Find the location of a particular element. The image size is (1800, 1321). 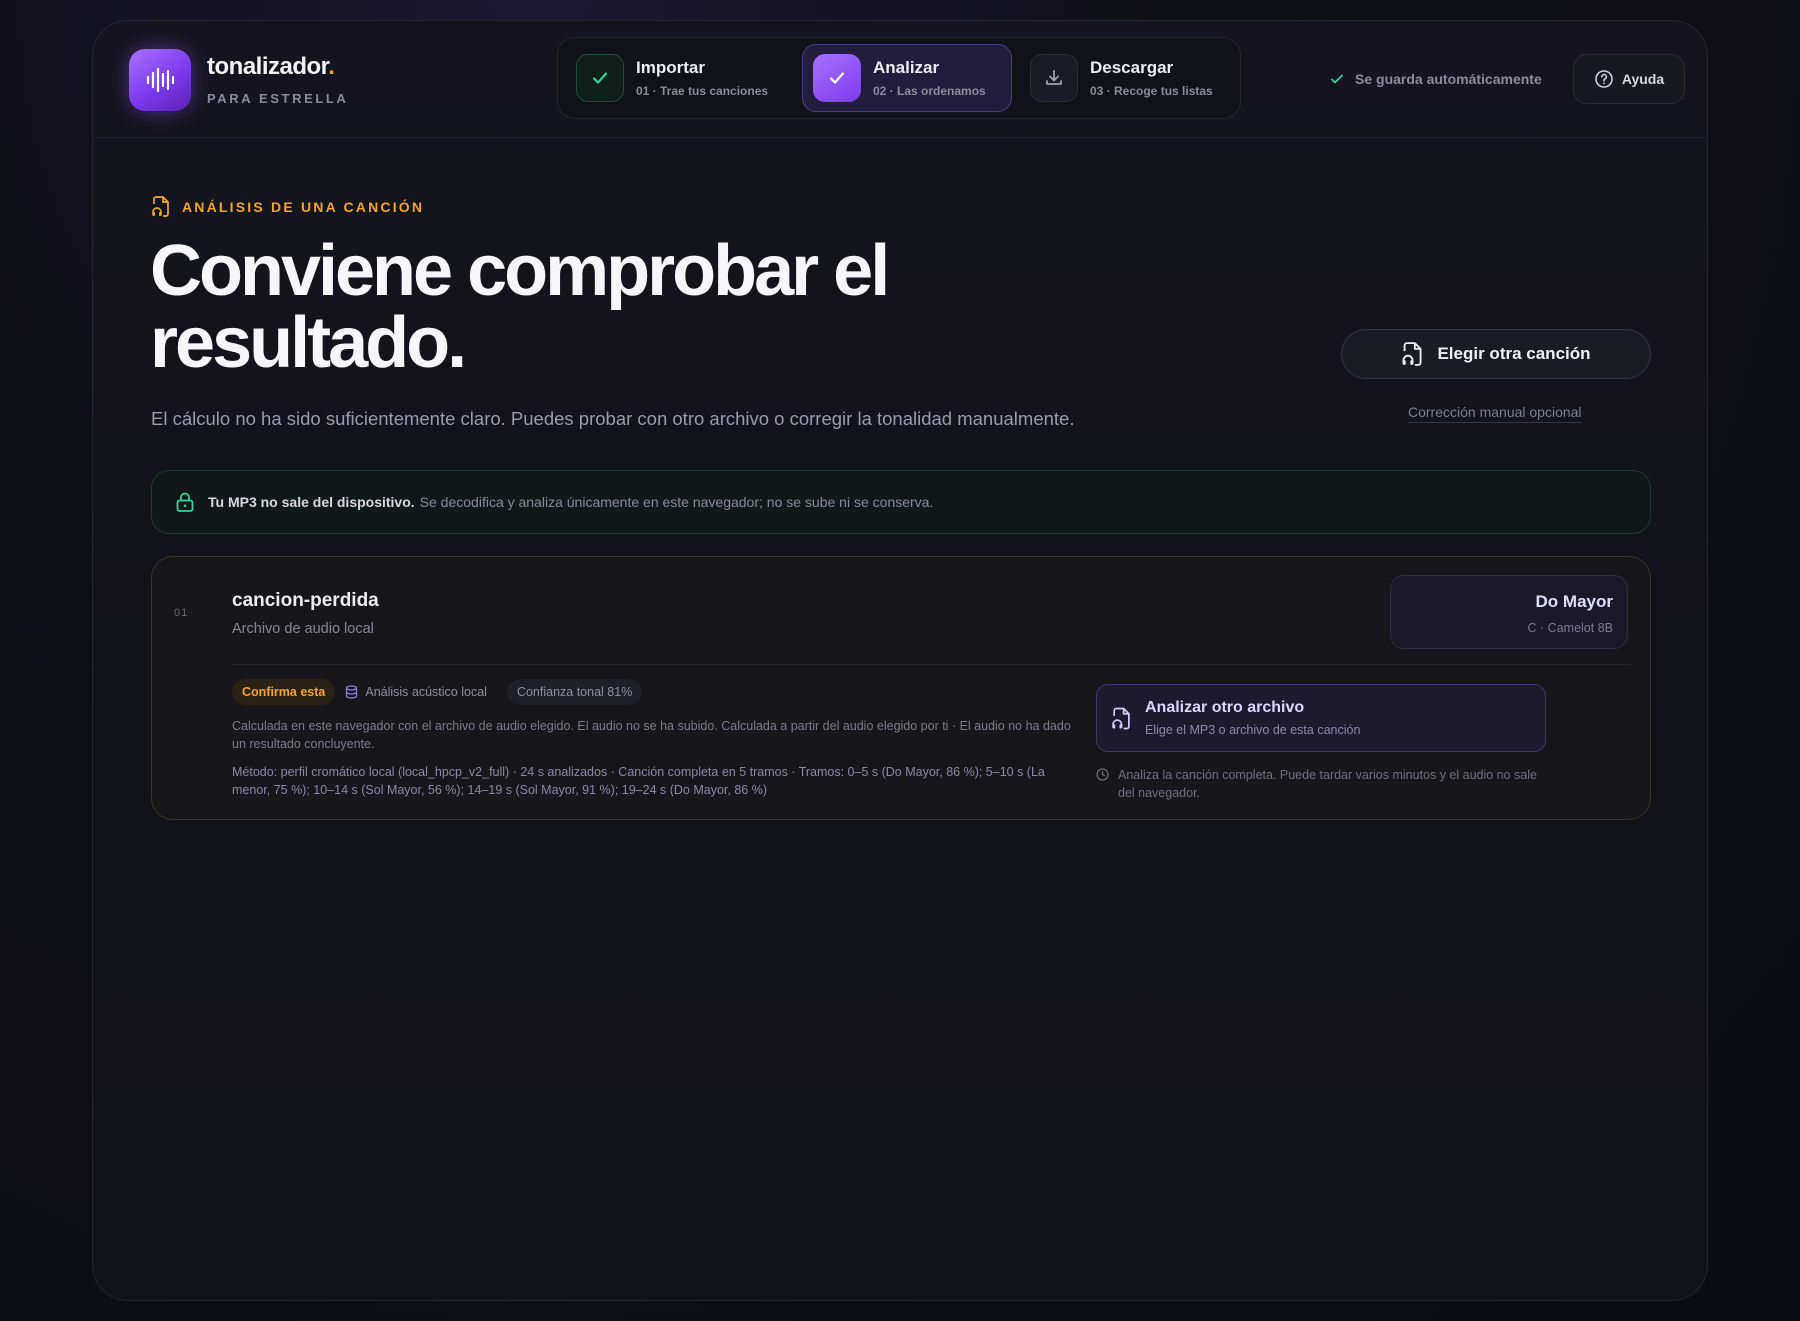

divider is located at coordinates (931, 664).